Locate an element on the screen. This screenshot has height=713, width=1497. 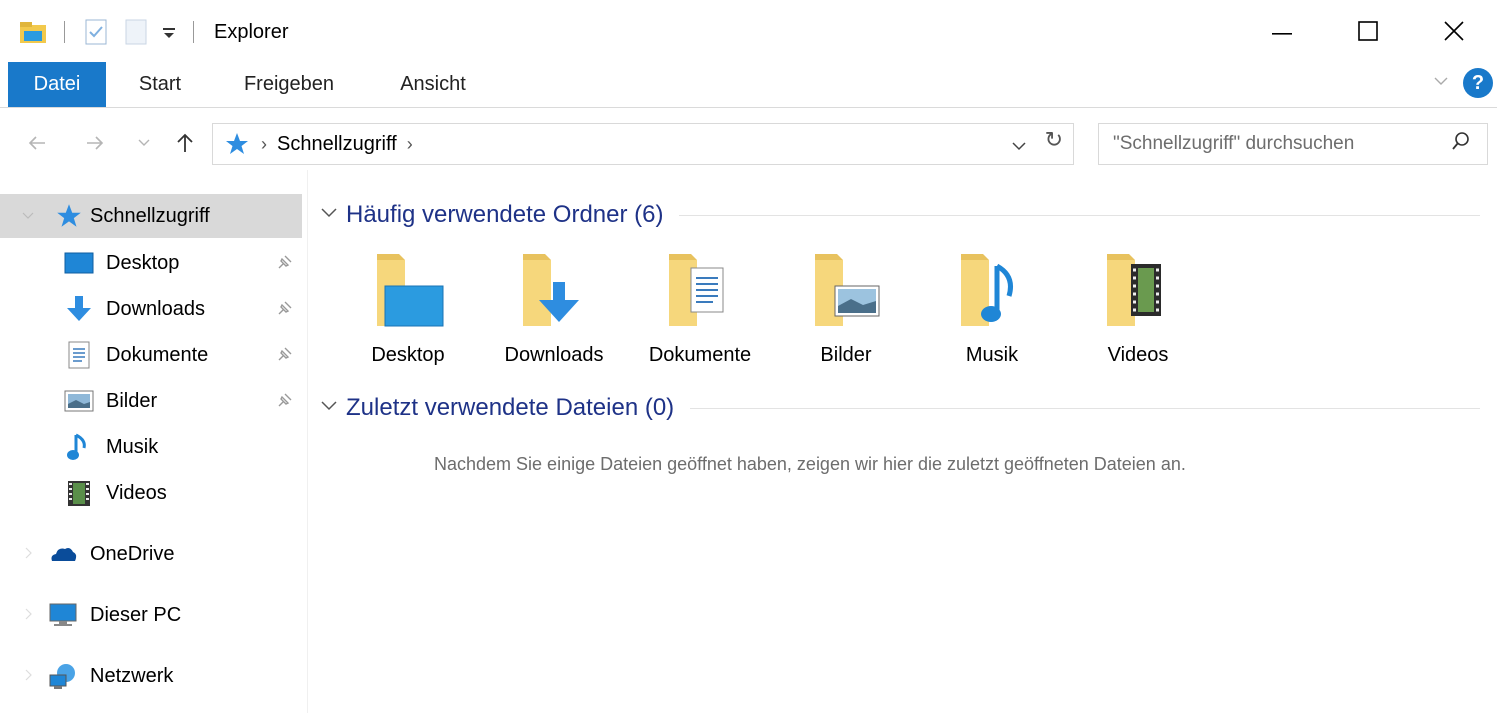
sidebar-item-label: Videos is located at coordinates (136, 492).